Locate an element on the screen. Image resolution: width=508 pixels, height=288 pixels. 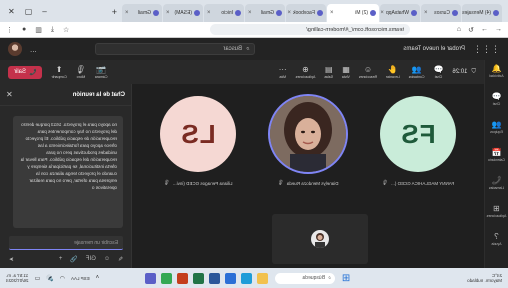
gif-icon: GIF is located at coordinates (91, 259).